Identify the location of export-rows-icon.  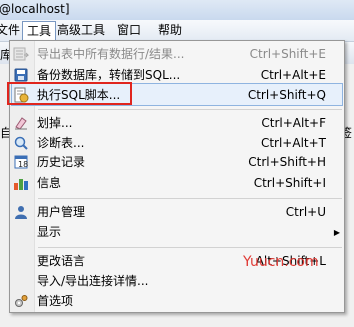
(21, 54).